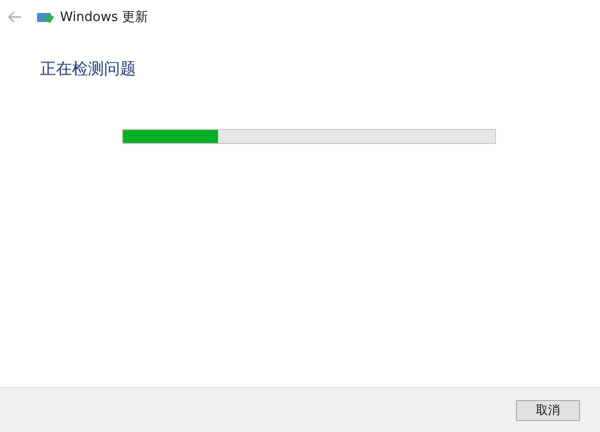  Describe the element at coordinates (15, 17) in the screenshot. I see `back-arrow-icon` at that location.